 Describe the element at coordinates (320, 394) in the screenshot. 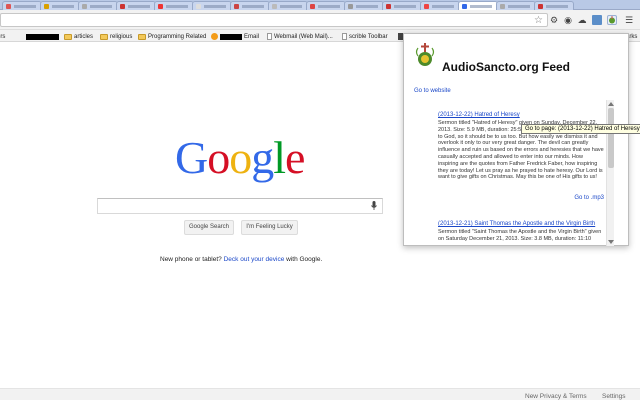

I see `footer: New Privacy & Terms Settings` at that location.